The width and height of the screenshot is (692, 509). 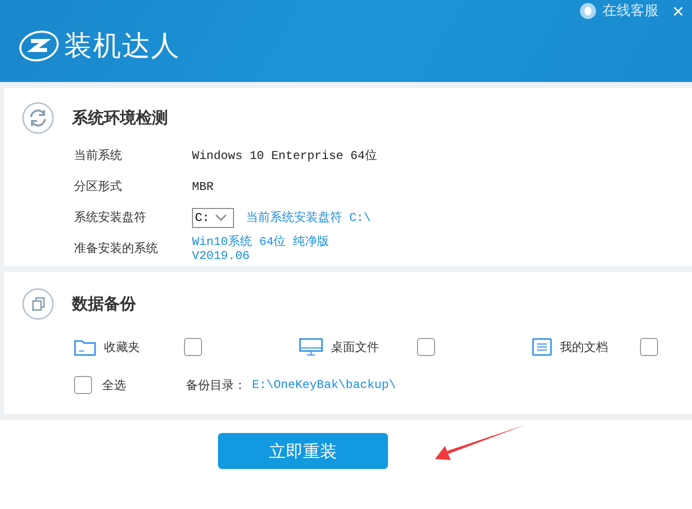 I want to click on reinstall-button: 立即重装, so click(x=303, y=451).